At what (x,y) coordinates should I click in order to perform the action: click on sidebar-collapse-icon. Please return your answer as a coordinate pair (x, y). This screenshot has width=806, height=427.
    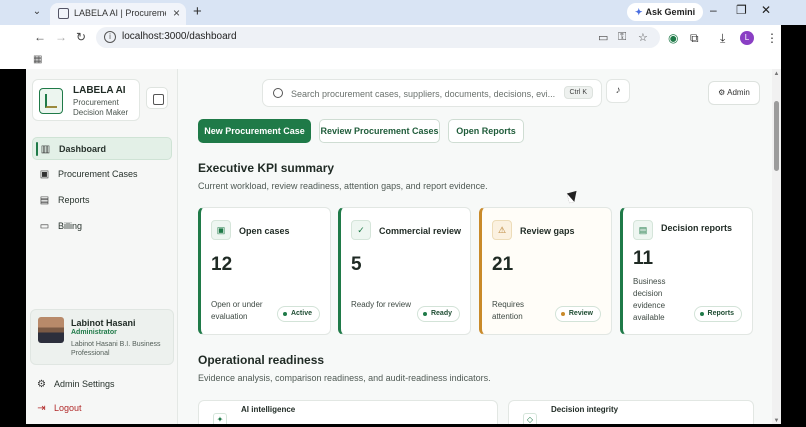
    Looking at the image, I should click on (157, 98).